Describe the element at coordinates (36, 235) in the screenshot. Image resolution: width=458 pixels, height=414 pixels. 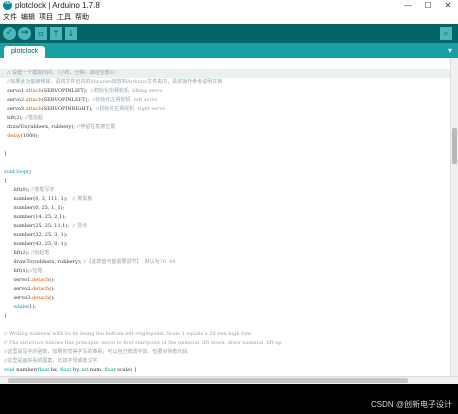
I see `code-token: number(32, 25, 3, 1);` at that location.